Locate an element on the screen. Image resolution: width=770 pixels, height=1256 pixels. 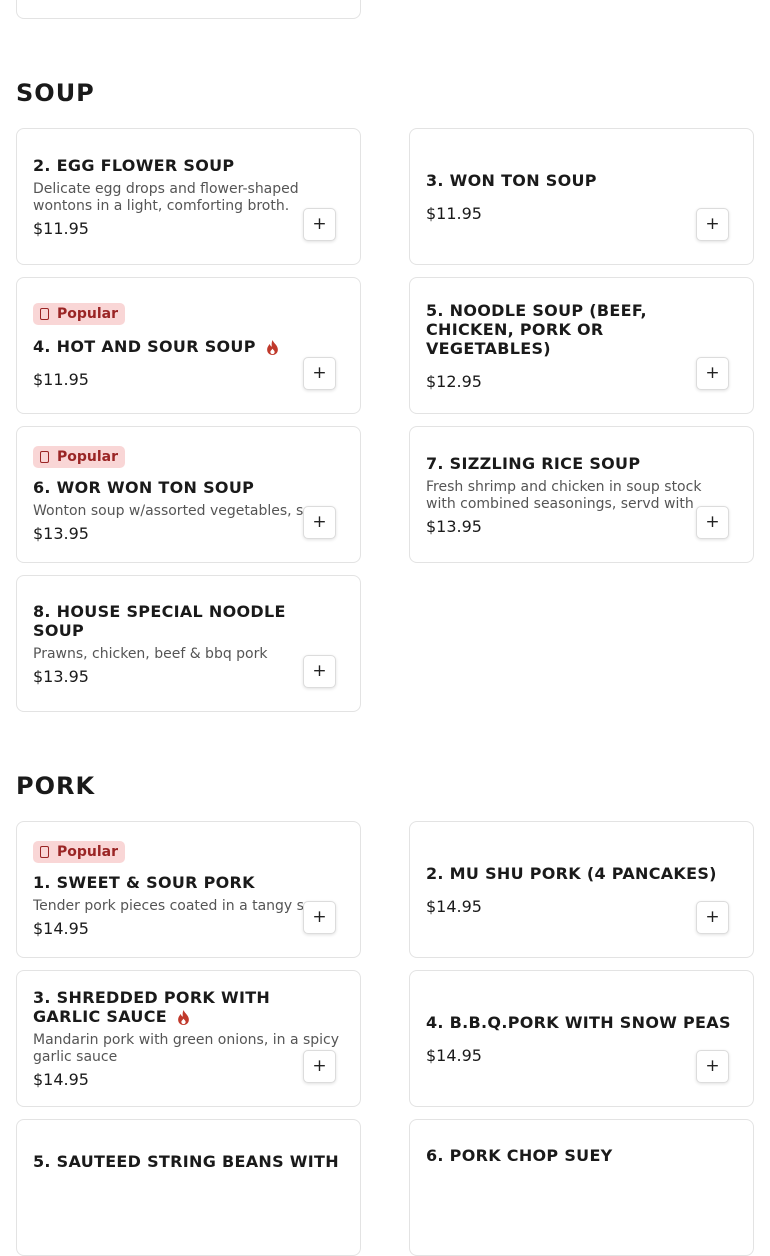
item-name: 6. PORK CHOP SUEY is located at coordinates (519, 1155).